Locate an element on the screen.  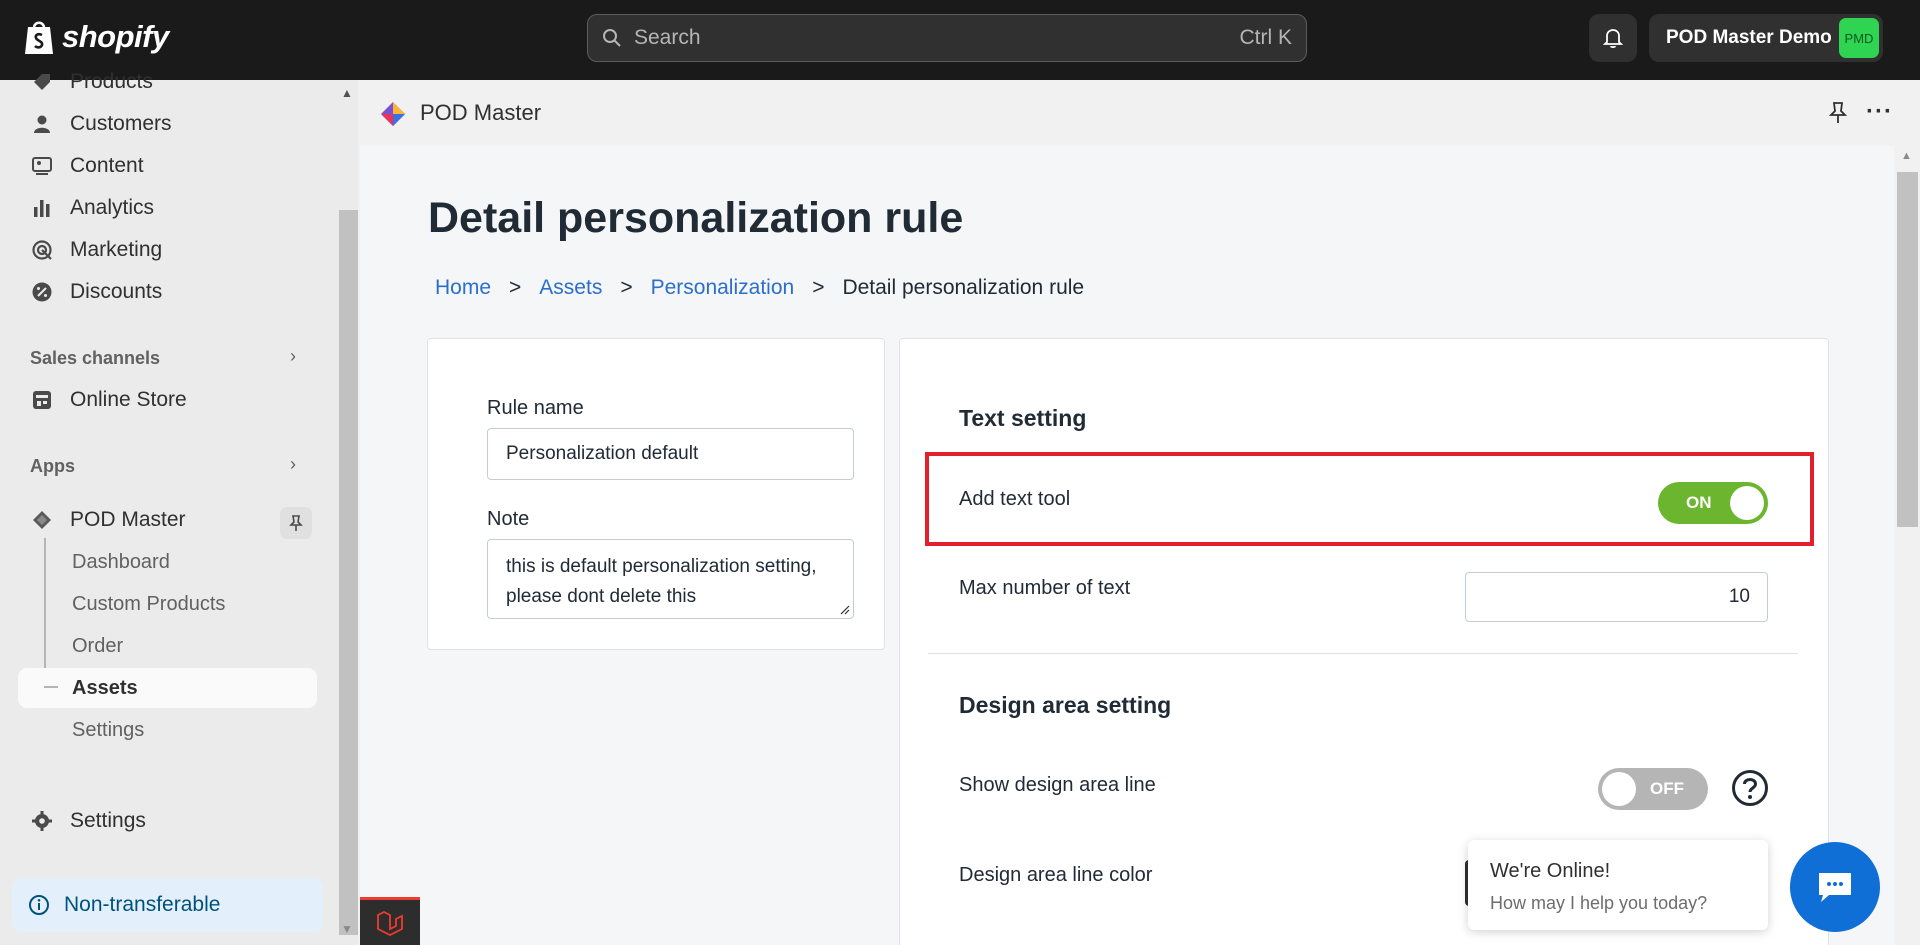
sidebar-item-settings: Settings is located at coordinates (88, 821).